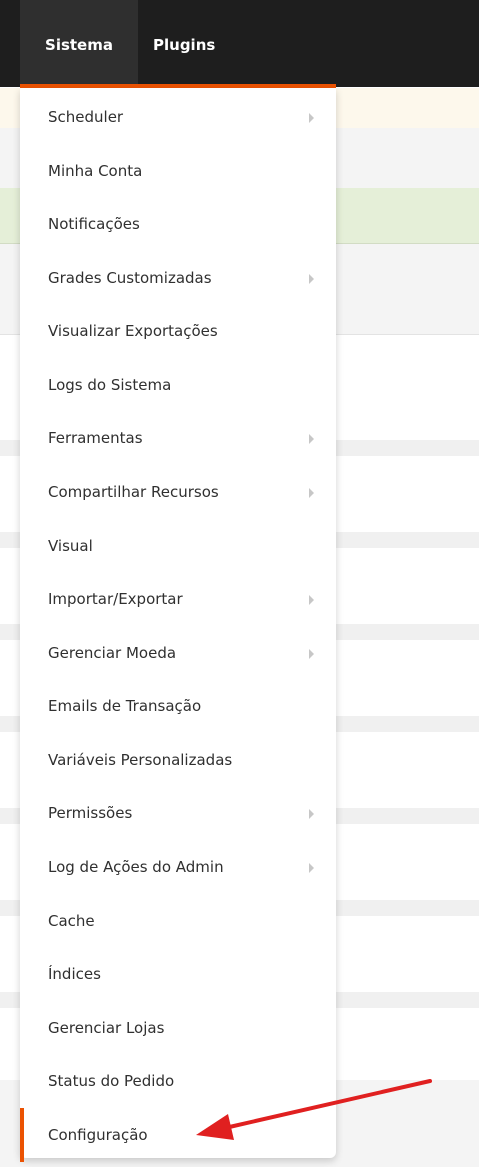 This screenshot has width=479, height=1167. Describe the element at coordinates (314, 1109) in the screenshot. I see `annotation-arrow-icon` at that location.